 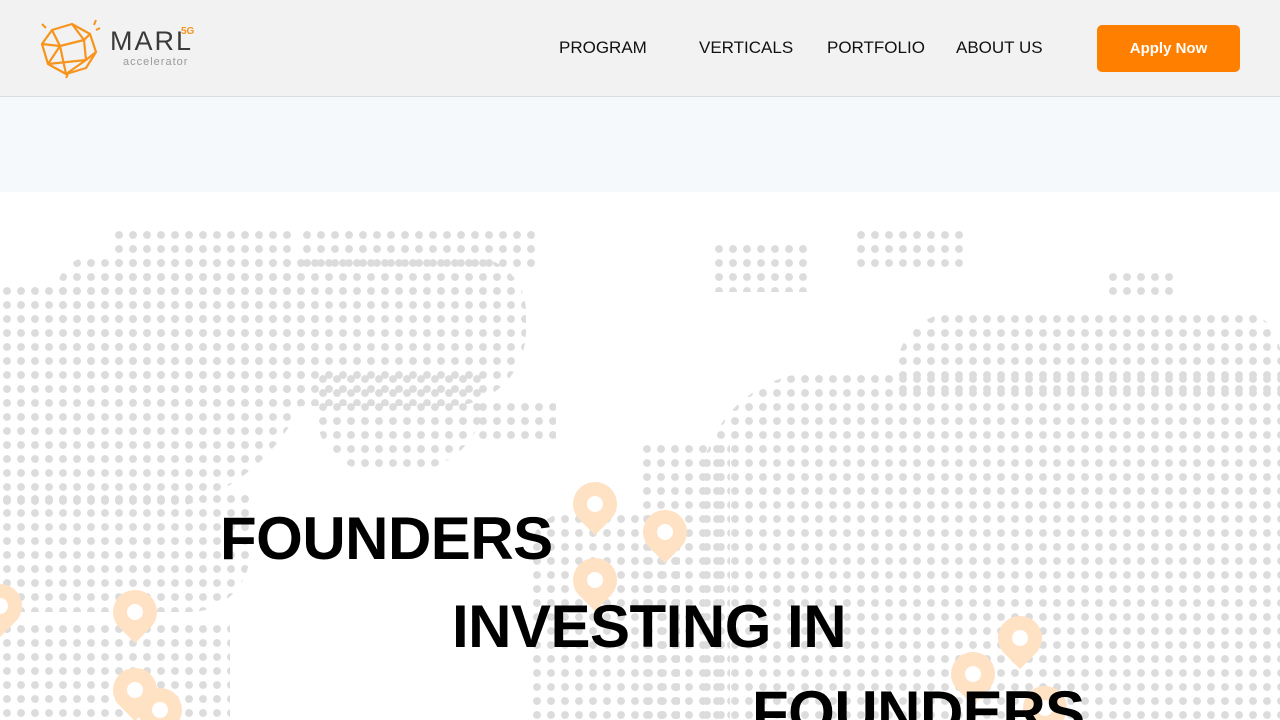 I want to click on nav-portfolio: PORTFOLIO, so click(x=876, y=48).